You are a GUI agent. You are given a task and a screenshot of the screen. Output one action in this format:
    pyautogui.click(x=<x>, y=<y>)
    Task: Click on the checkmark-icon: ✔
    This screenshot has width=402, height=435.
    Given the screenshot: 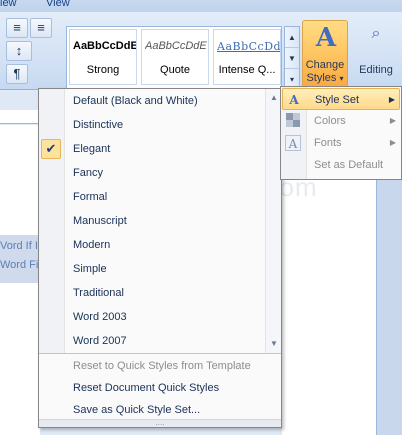 What is the action you would take?
    pyautogui.click(x=51, y=149)
    